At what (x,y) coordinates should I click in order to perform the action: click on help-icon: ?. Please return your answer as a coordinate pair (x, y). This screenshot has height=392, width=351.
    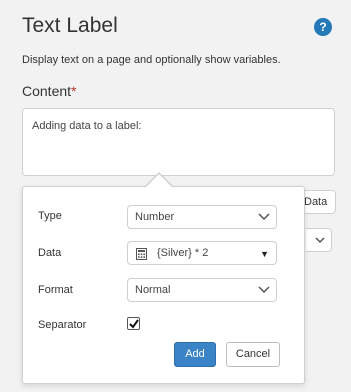
    Looking at the image, I should click on (323, 27).